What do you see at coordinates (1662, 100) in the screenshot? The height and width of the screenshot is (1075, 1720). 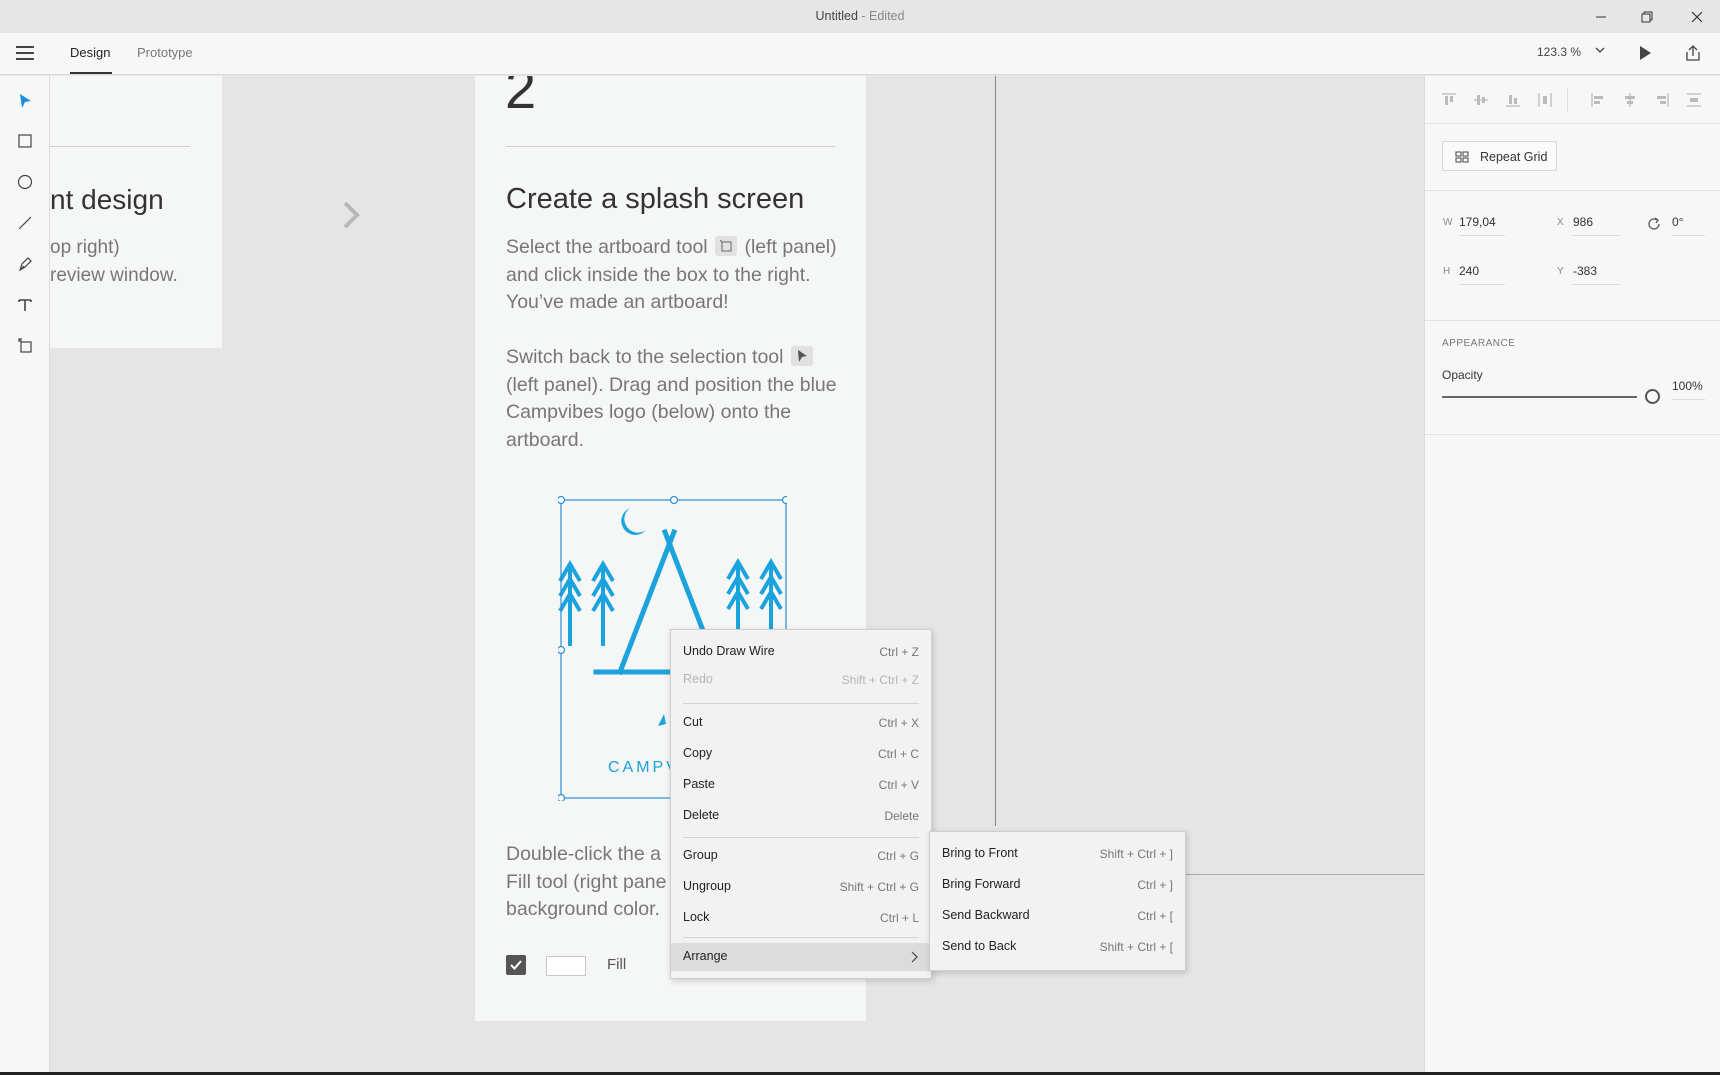 I see `align-right-icon` at bounding box center [1662, 100].